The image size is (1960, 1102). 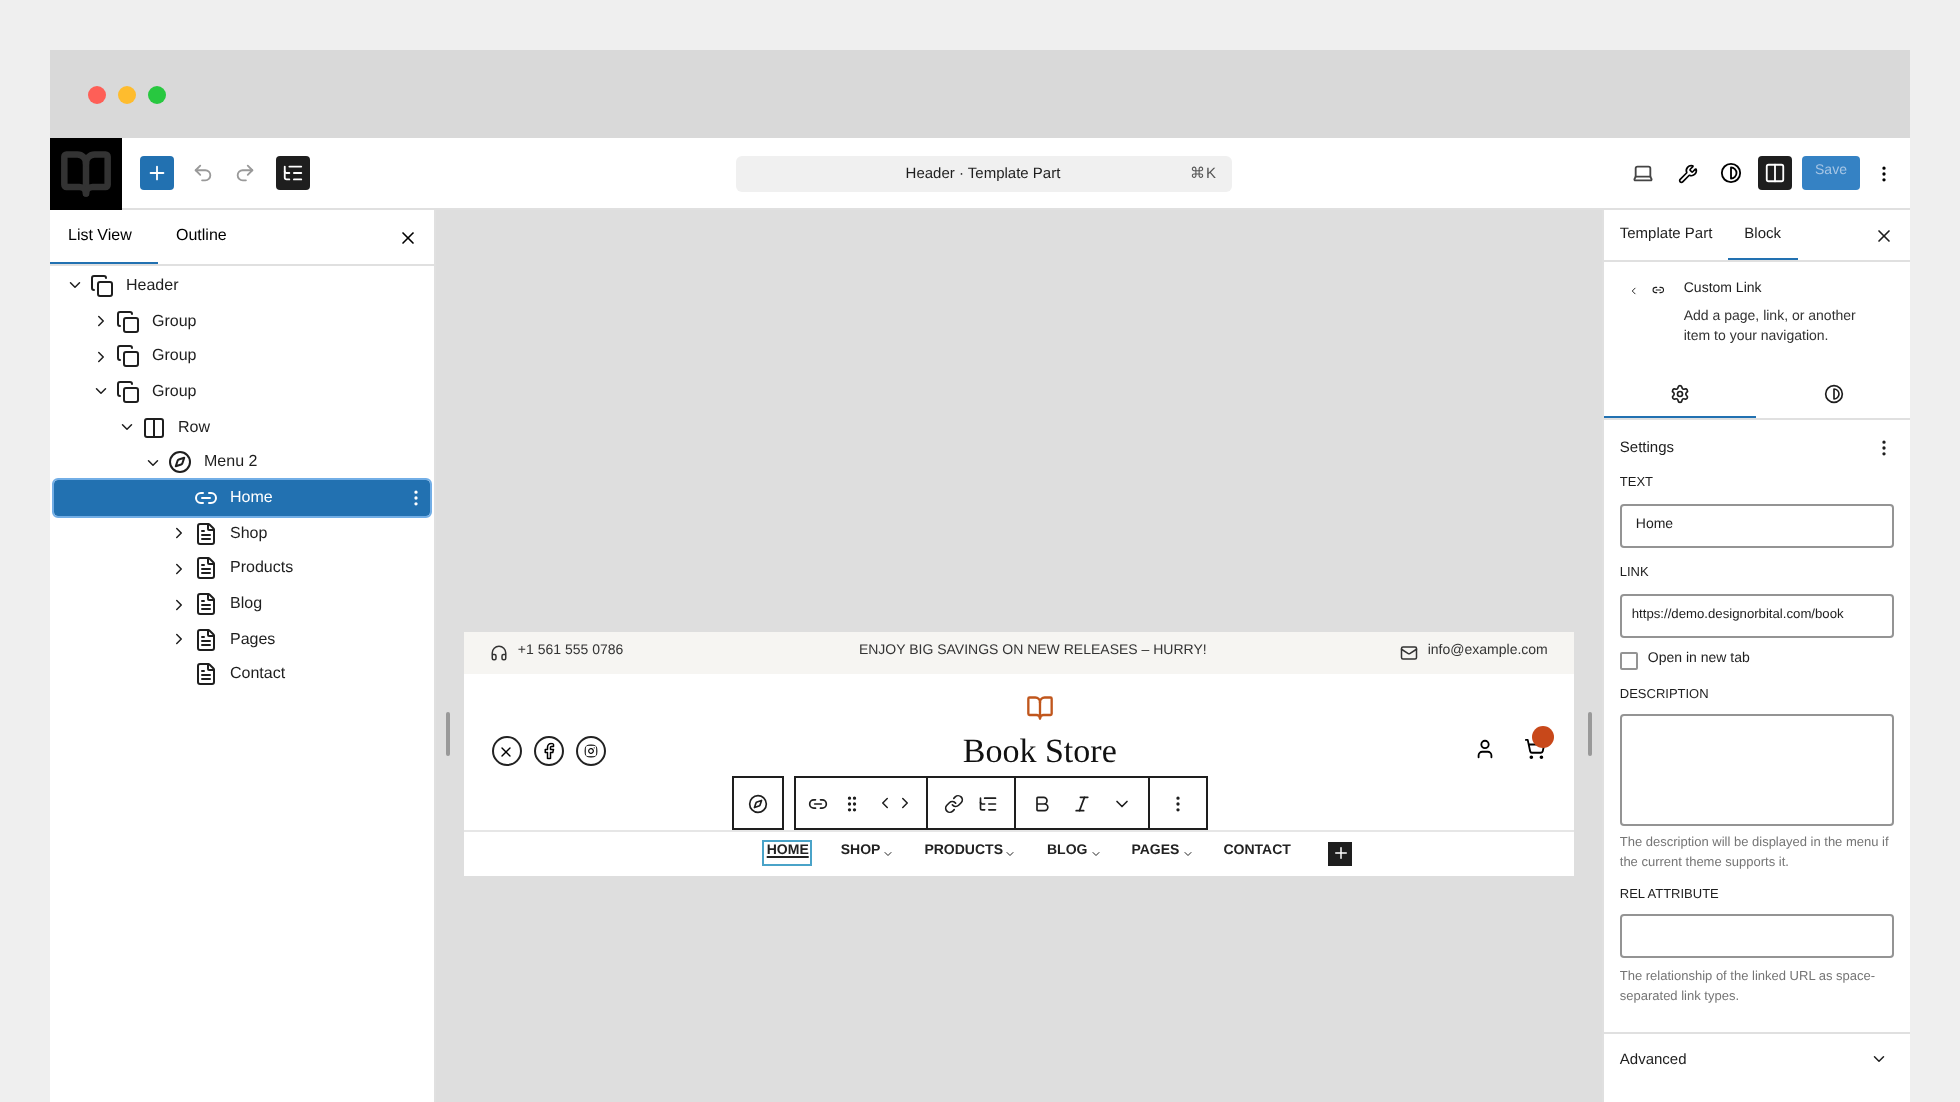 What do you see at coordinates (246, 604) in the screenshot?
I see `tree-label: Blog` at bounding box center [246, 604].